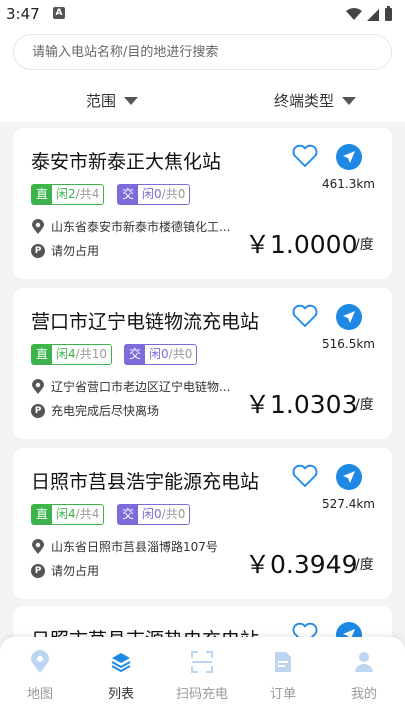  What do you see at coordinates (348, 504) in the screenshot?
I see `station-distance: 527.4km` at bounding box center [348, 504].